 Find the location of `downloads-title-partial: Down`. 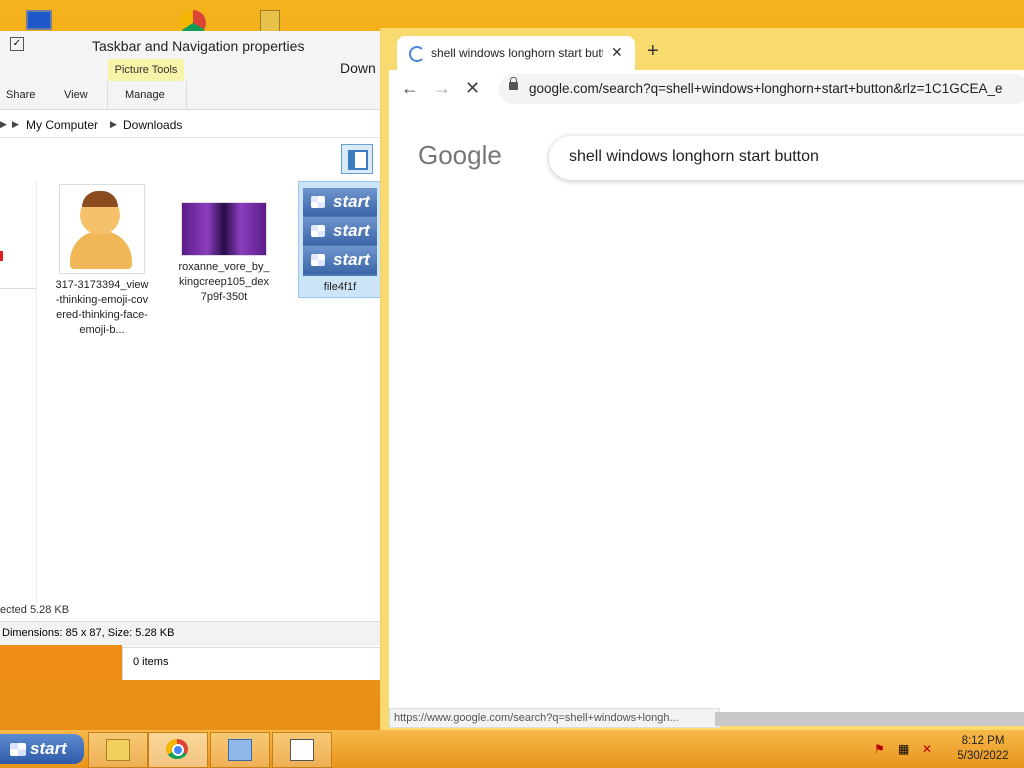

downloads-title-partial: Down is located at coordinates (358, 68).